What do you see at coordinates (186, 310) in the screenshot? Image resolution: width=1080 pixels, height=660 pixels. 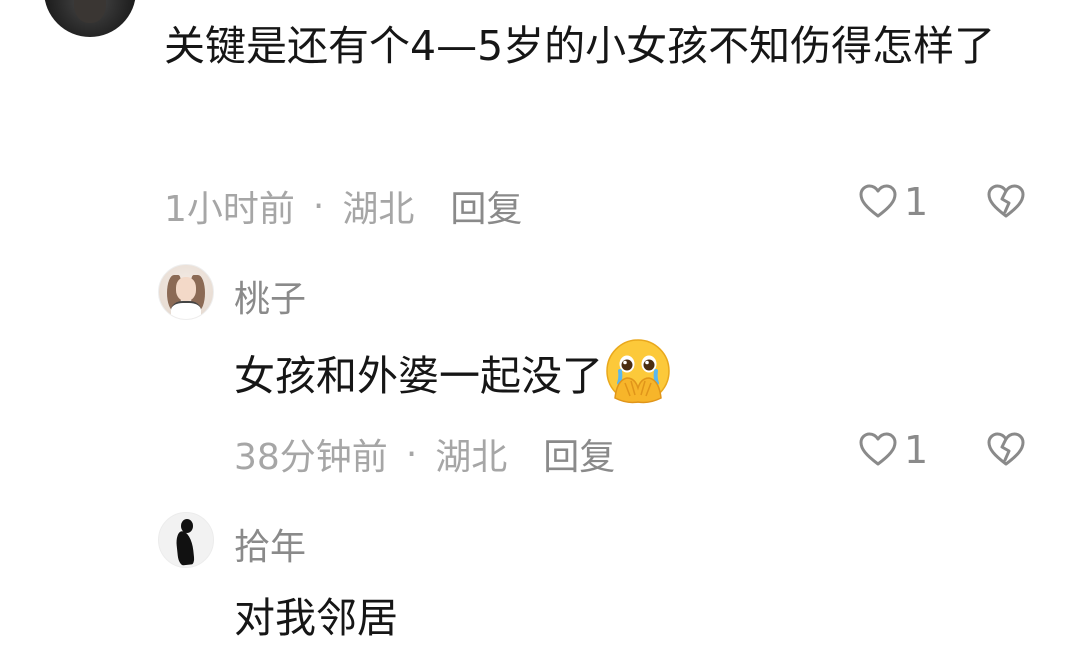 I see `avatar-body` at bounding box center [186, 310].